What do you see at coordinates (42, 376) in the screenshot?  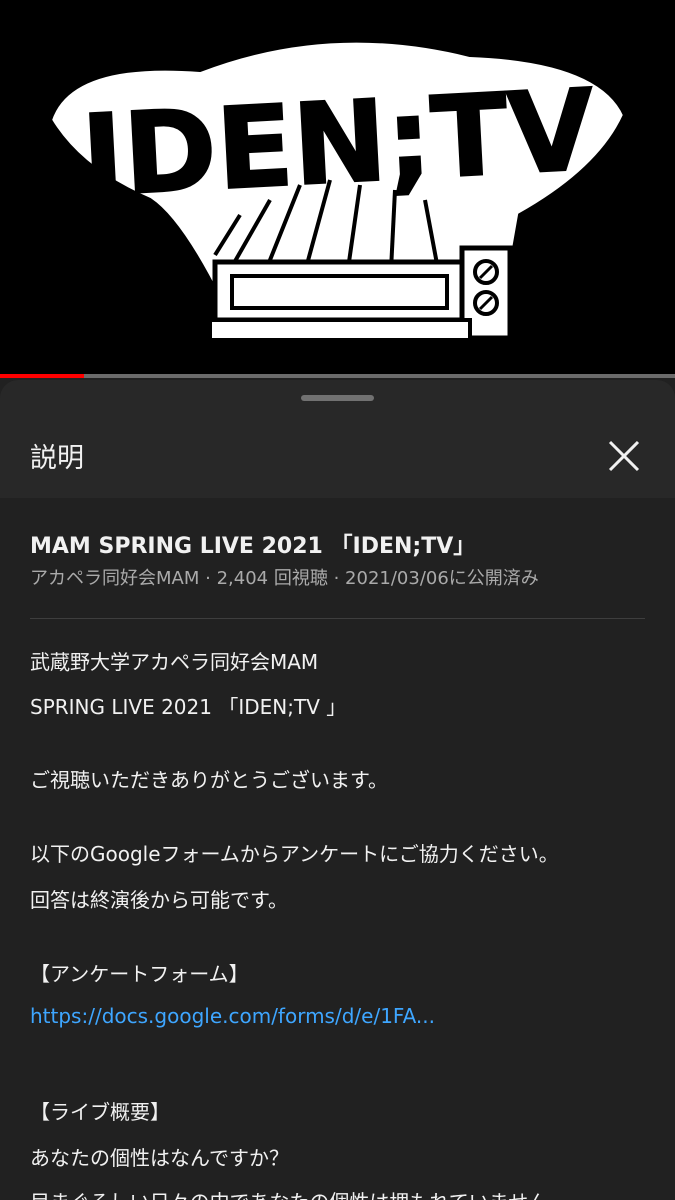 I see `progress-fill` at bounding box center [42, 376].